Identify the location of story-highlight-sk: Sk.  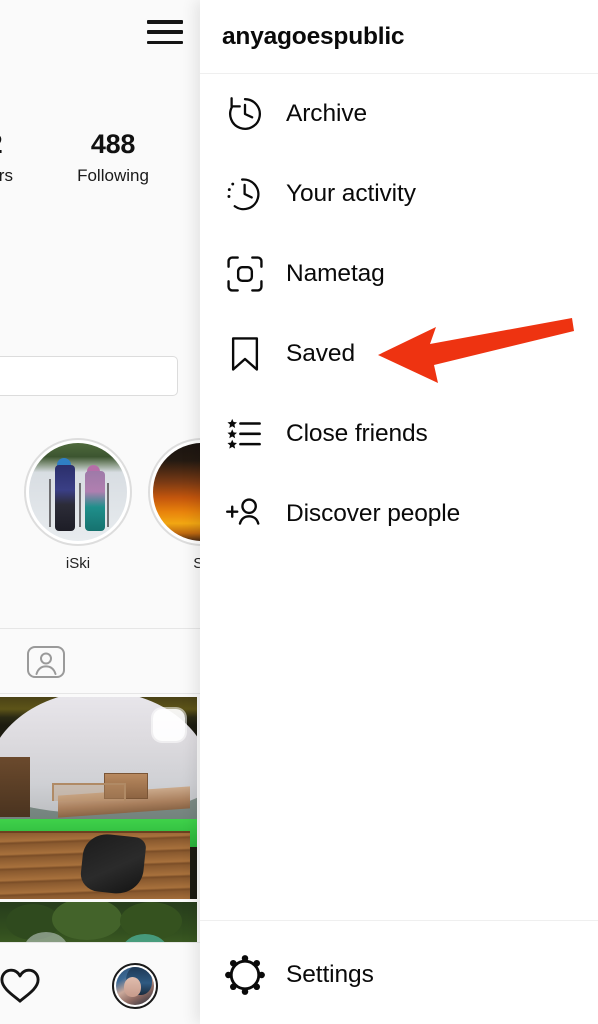
(174, 505).